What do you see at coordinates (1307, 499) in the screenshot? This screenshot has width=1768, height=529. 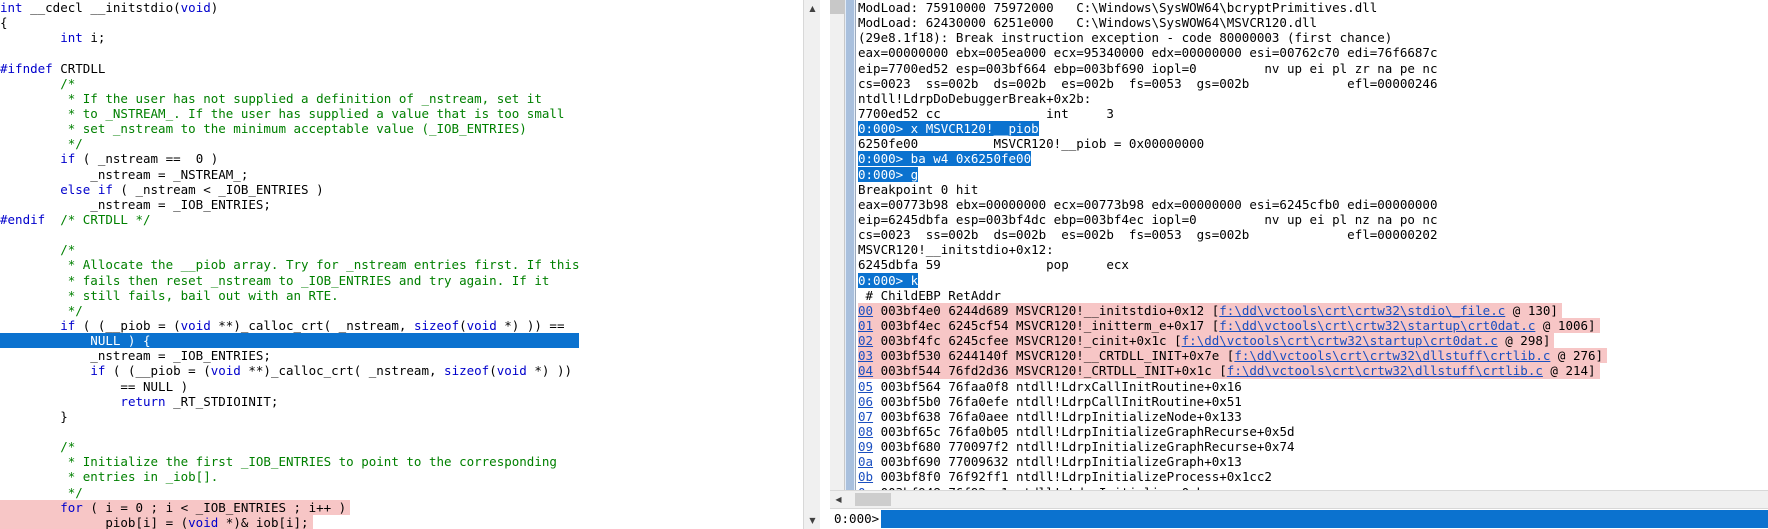 I see `scrollbar-track` at bounding box center [1307, 499].